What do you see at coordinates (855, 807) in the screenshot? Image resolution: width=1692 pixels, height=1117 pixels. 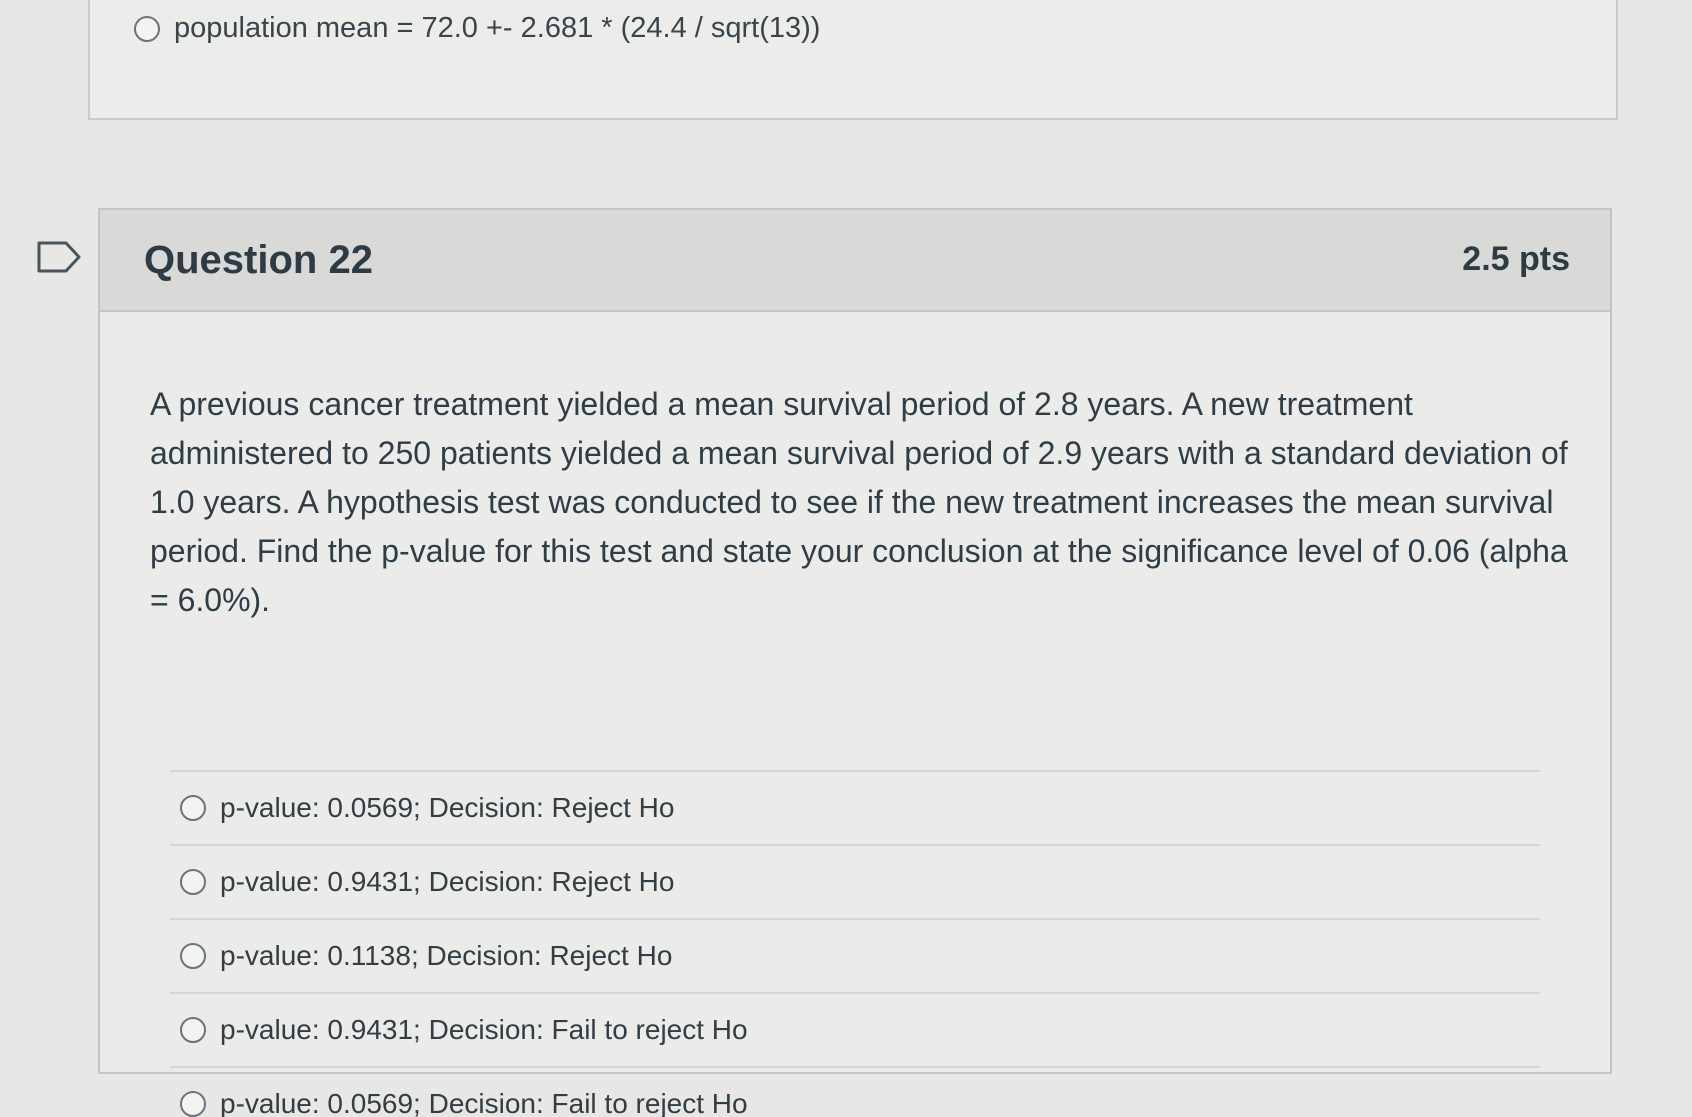 I see `answer-option: p-value: 0.0569; Decision: Reject Ho` at bounding box center [855, 807].